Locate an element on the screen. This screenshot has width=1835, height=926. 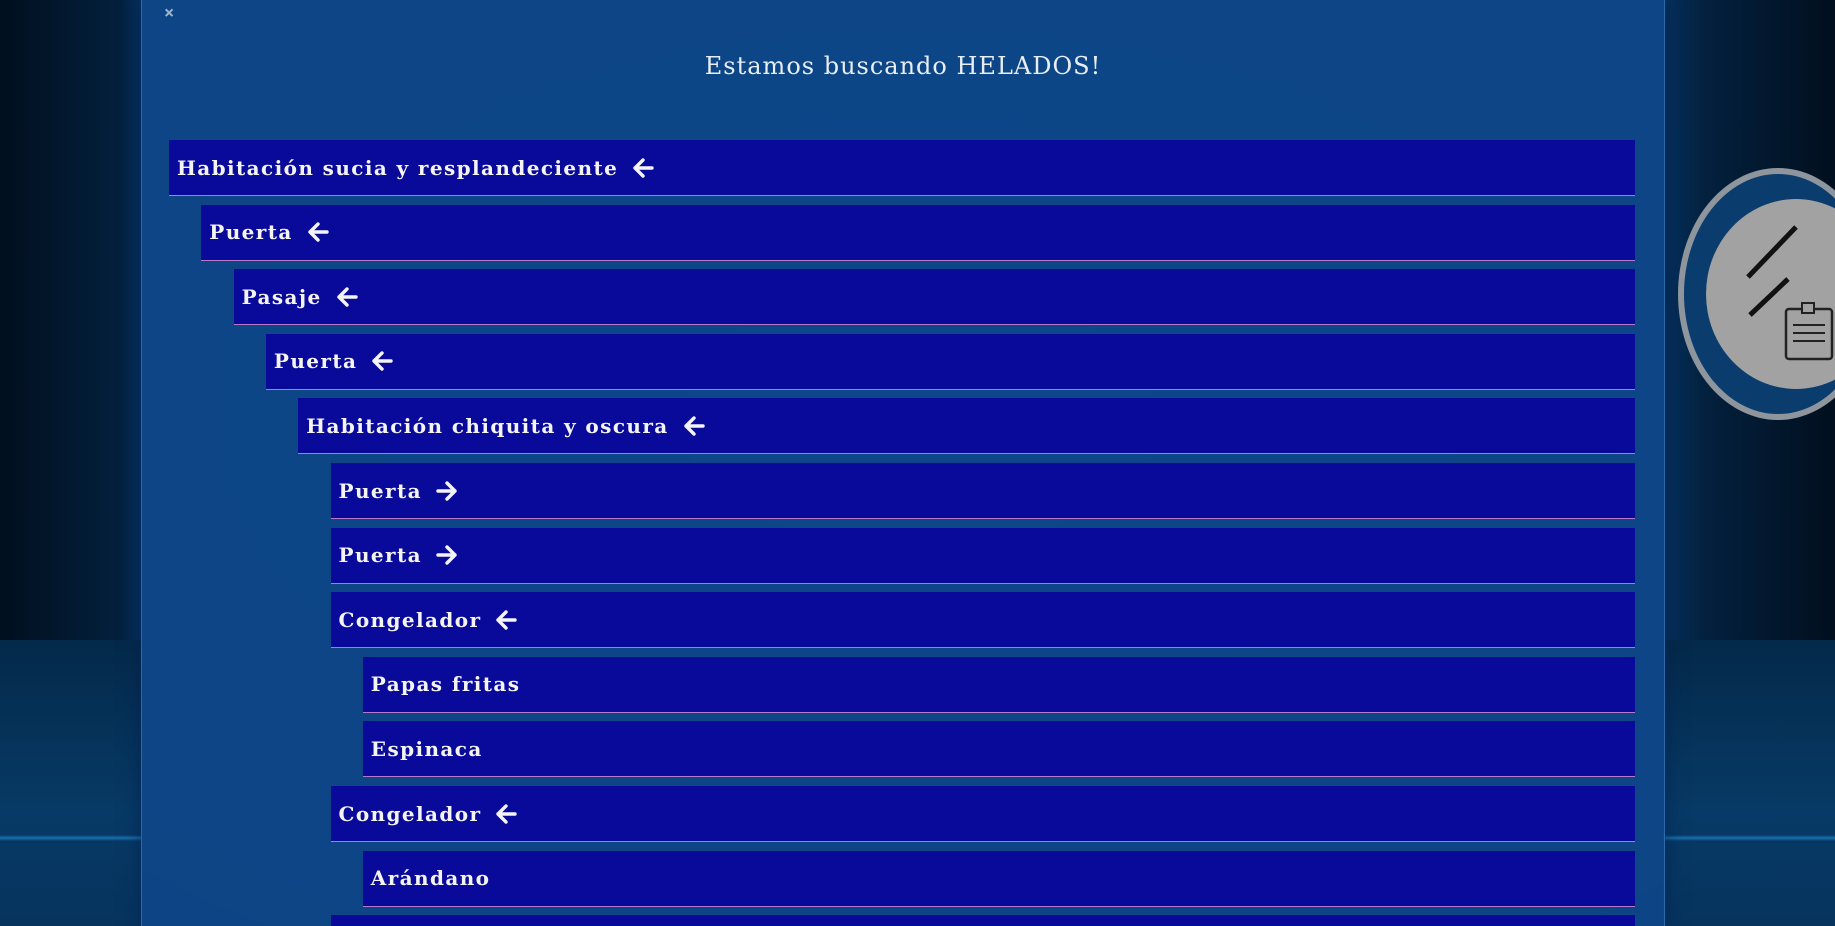
tree-row-label: Pasaje is located at coordinates (281, 296).